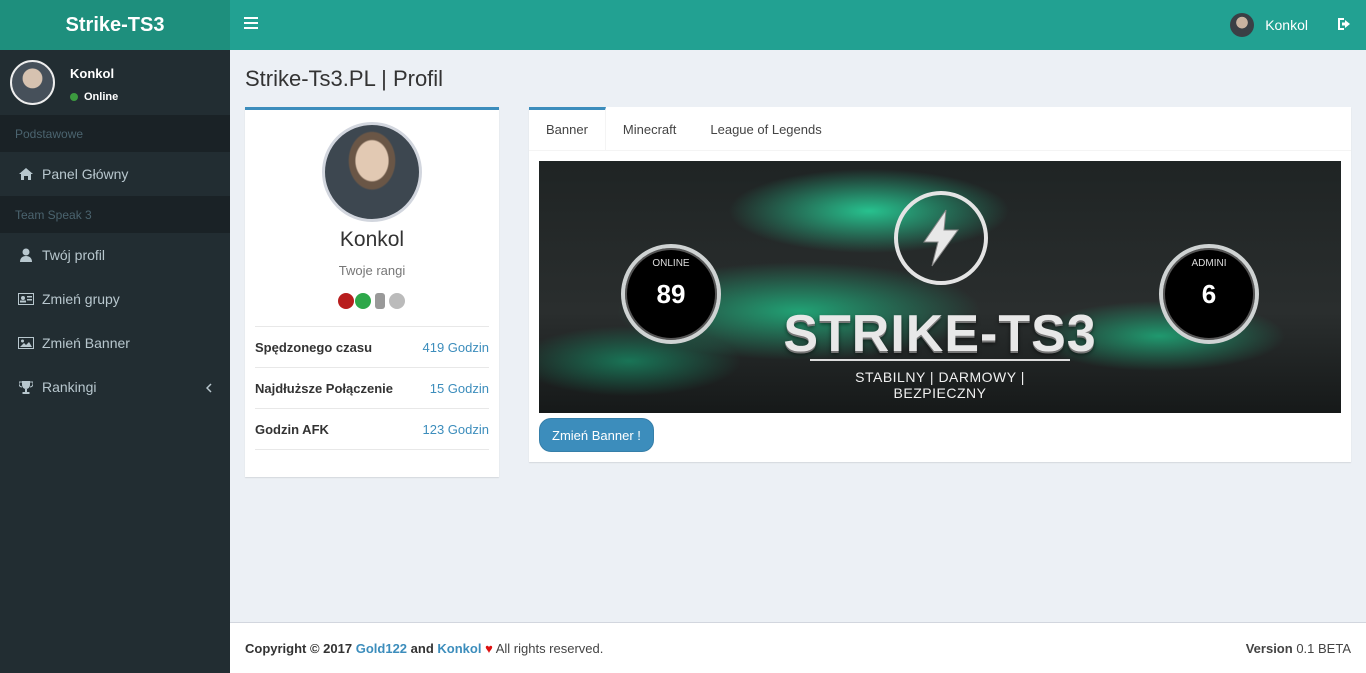 The height and width of the screenshot is (673, 1366). What do you see at coordinates (567, 129) in the screenshot?
I see `tab-banner: Banner` at bounding box center [567, 129].